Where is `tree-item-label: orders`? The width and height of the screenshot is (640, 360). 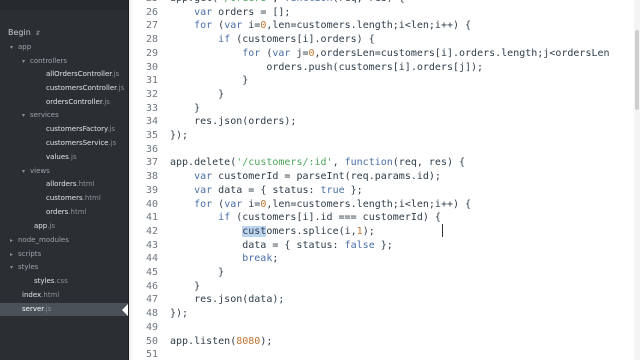 tree-item-label: orders is located at coordinates (57, 212).